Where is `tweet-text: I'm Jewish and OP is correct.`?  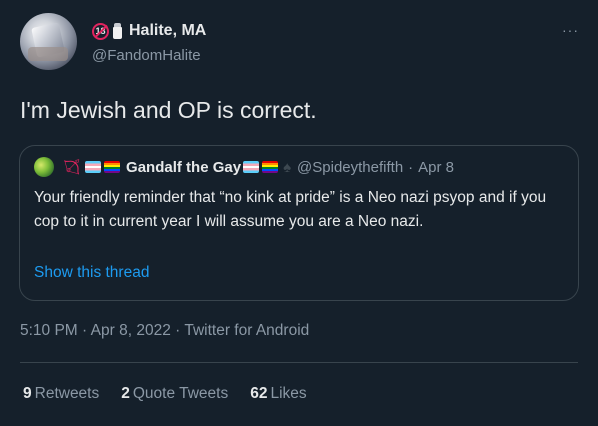
tweet-text: I'm Jewish and OP is correct. is located at coordinates (168, 110).